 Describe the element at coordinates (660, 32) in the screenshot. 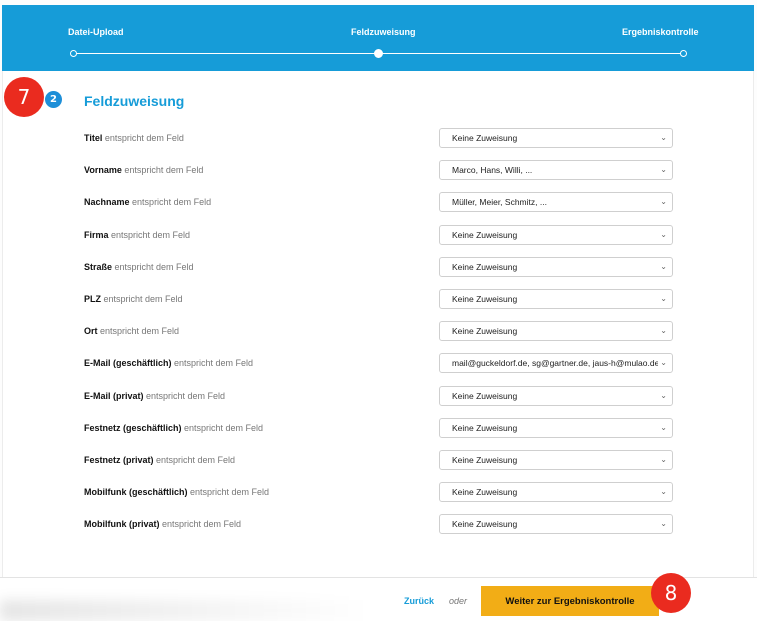

I see `step-label-result-check: Ergebniskontrolle` at that location.